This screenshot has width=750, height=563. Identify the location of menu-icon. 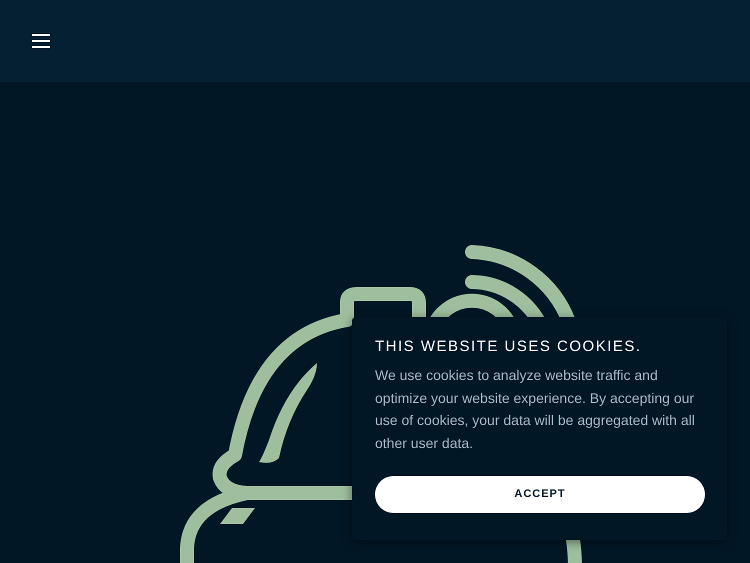
(41, 41).